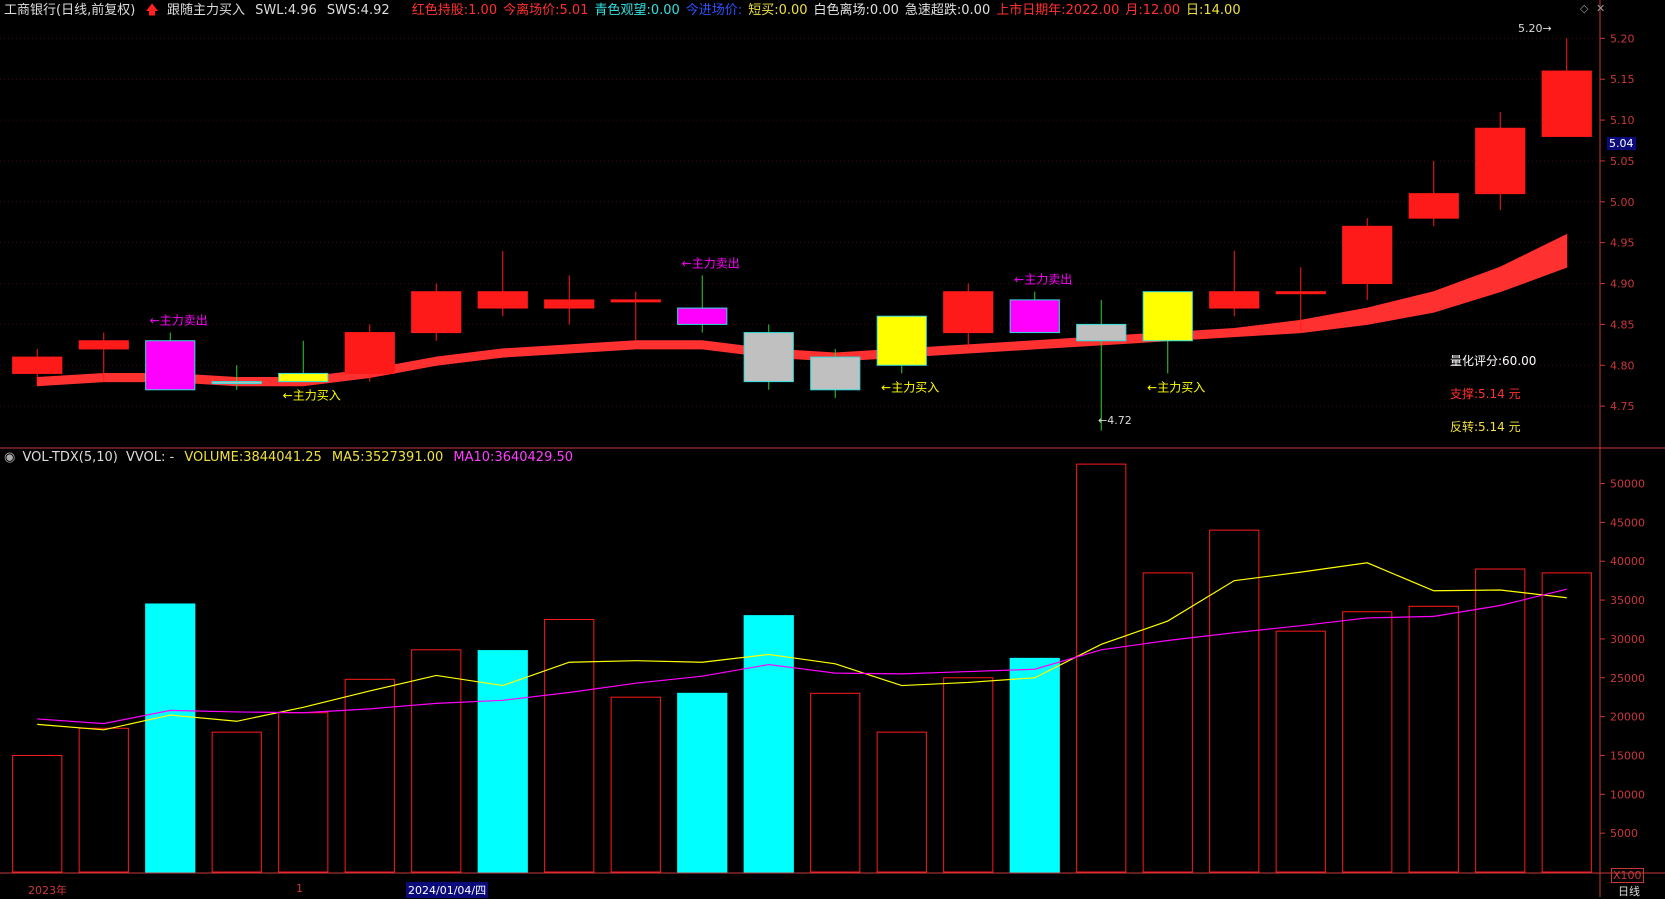 The height and width of the screenshot is (899, 1665). I want to click on price-tick-label: 5.00, so click(1622, 202).